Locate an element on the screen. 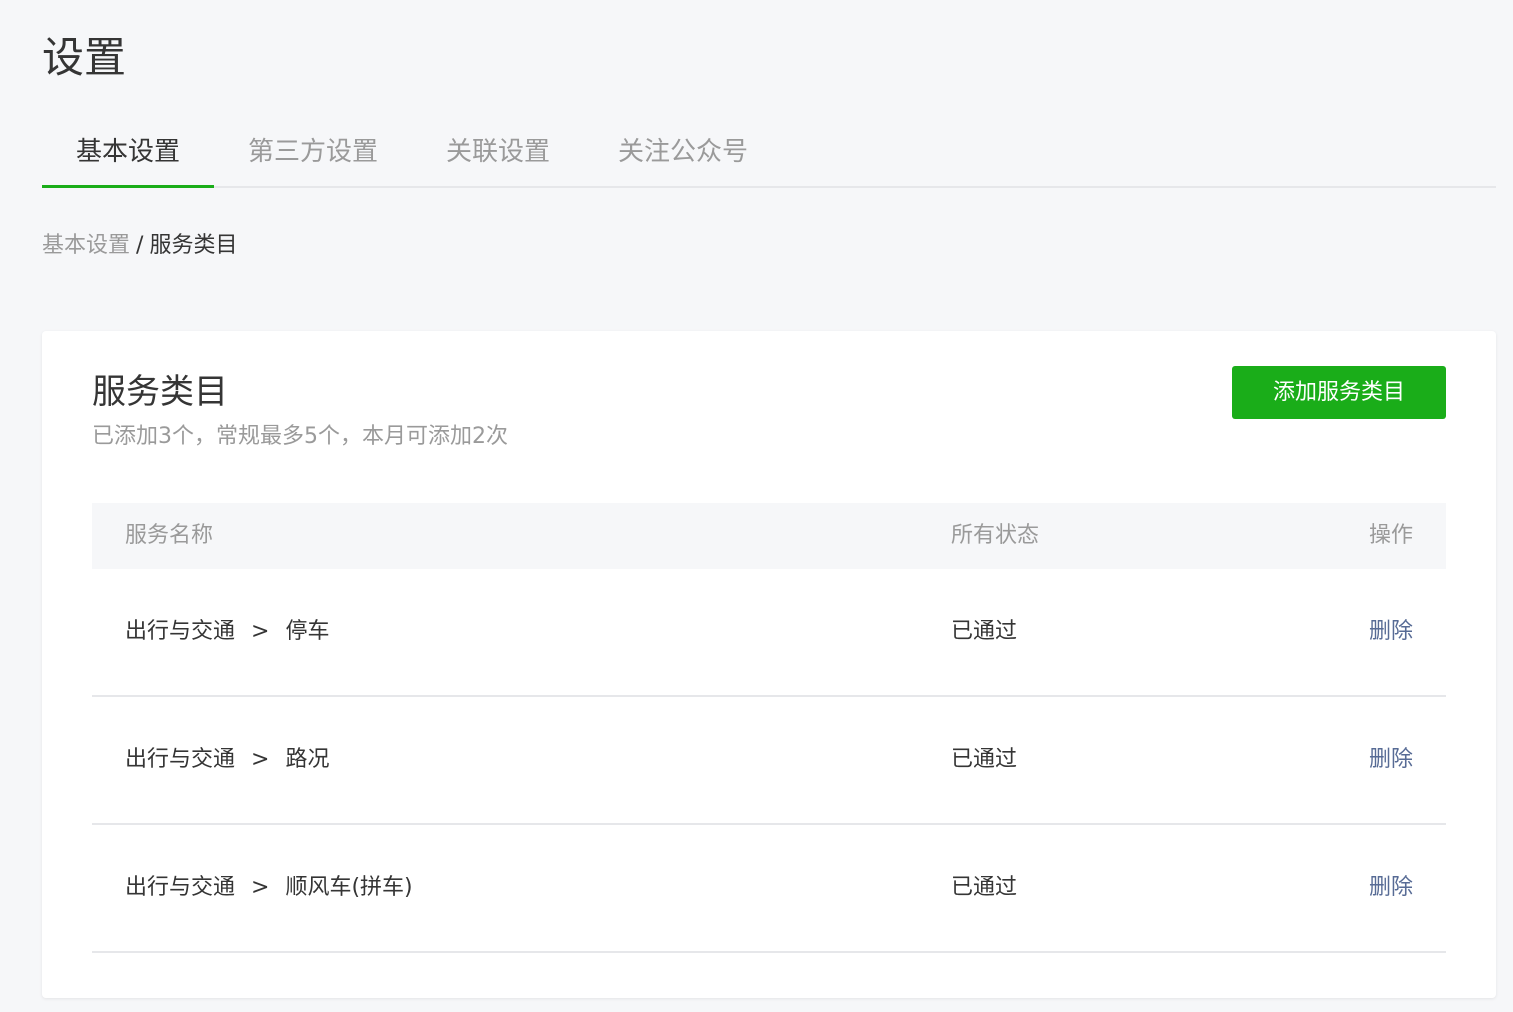  service-name-cell: 出行与交通 > 停车 is located at coordinates (227, 632).